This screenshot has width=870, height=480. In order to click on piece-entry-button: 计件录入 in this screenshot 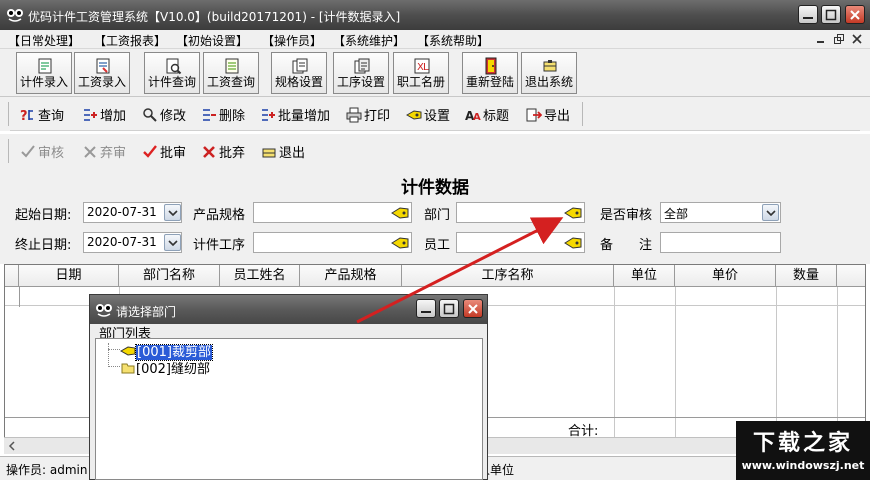, I will do `click(44, 73)`.